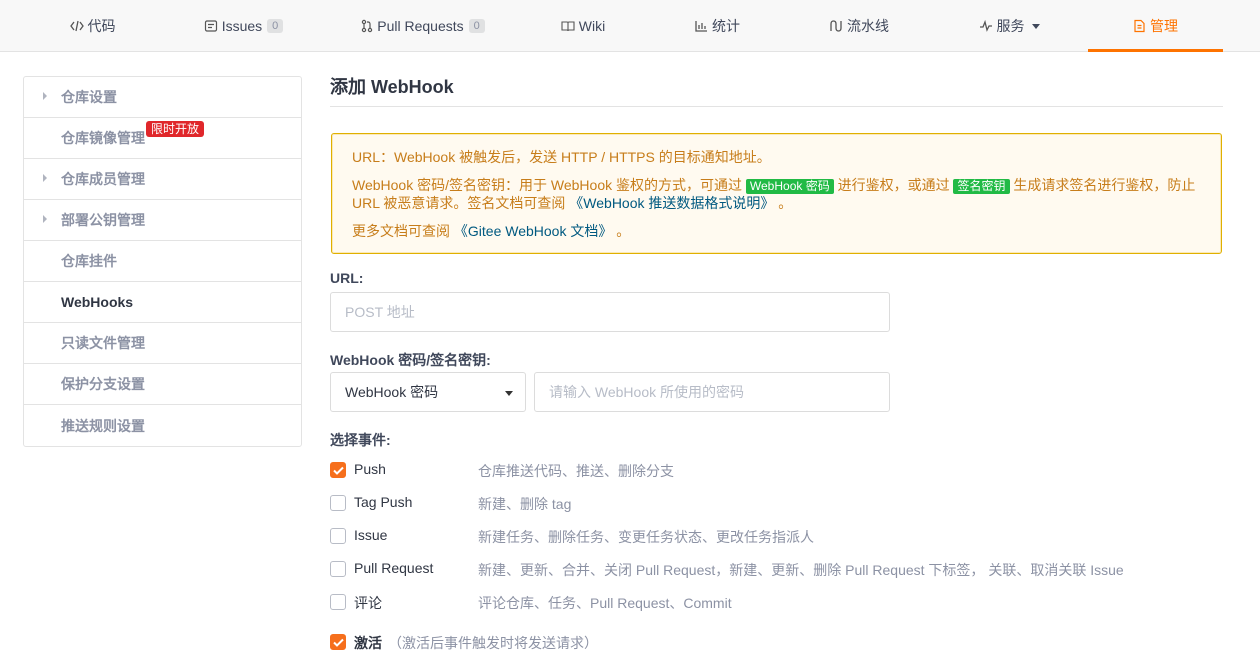 This screenshot has height=667, width=1260. I want to click on event-desc: 仓库推送代码、推送、删除分支, so click(576, 471).